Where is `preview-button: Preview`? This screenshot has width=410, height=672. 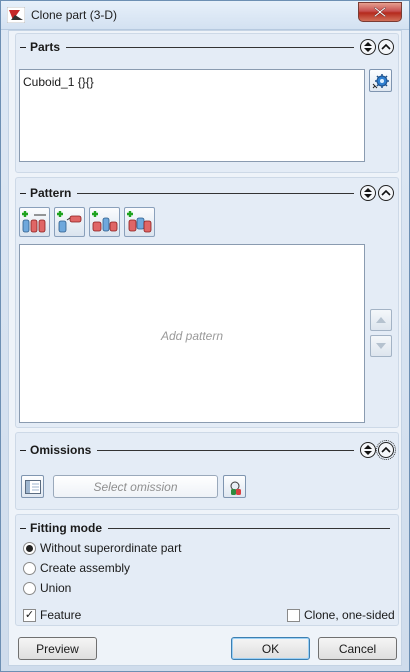
preview-button: Preview is located at coordinates (57, 648).